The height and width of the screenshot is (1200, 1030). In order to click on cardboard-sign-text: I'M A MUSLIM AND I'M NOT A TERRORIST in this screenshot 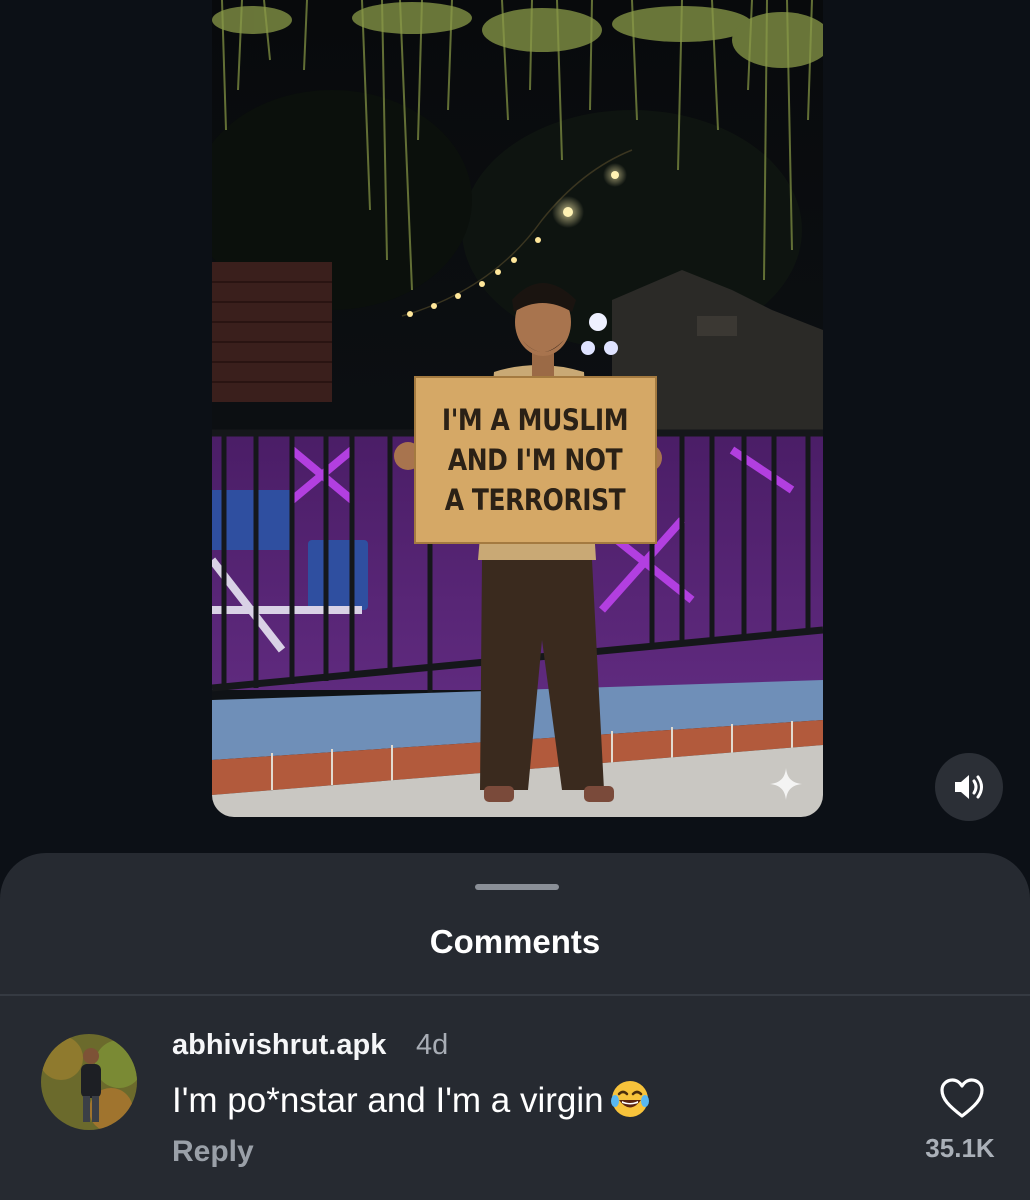, I will do `click(535, 460)`.